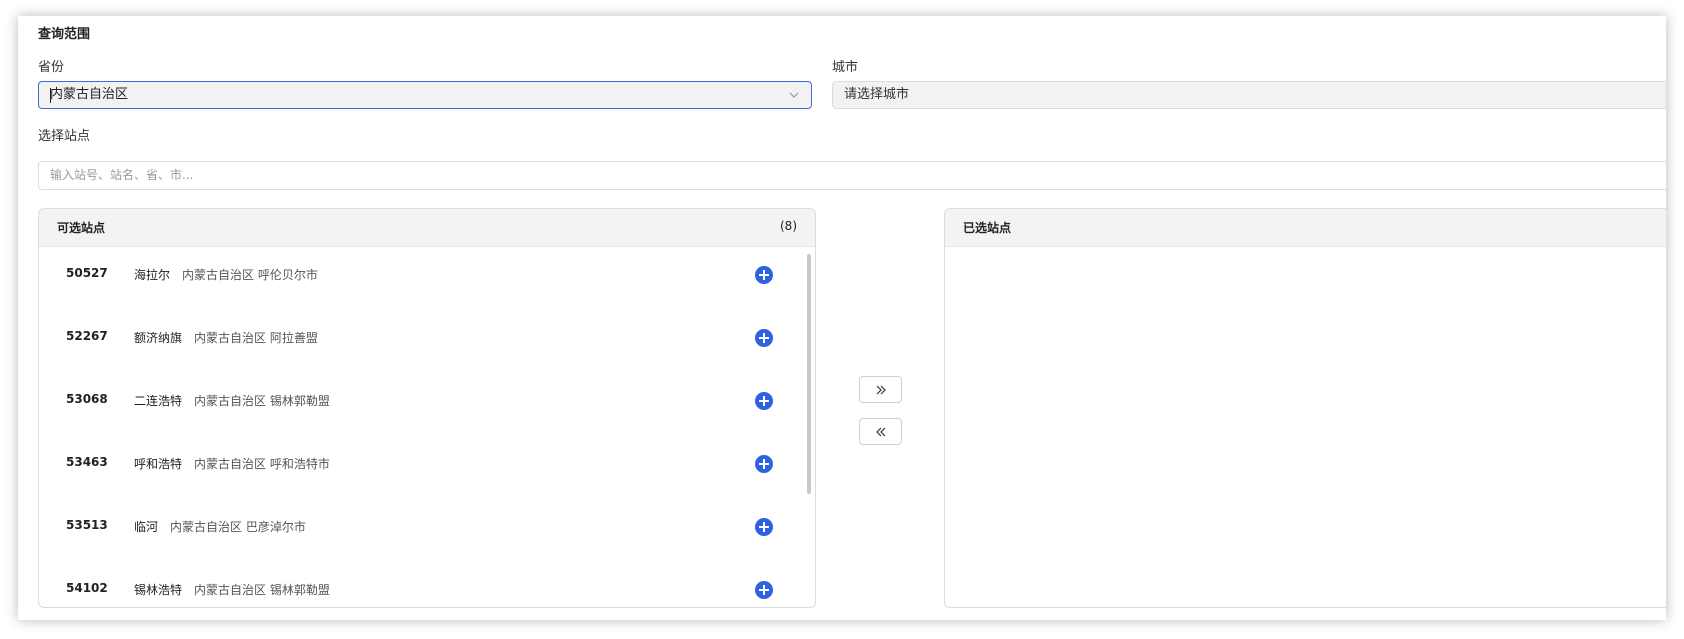  What do you see at coordinates (87, 588) in the screenshot?
I see `station-code: 54102` at bounding box center [87, 588].